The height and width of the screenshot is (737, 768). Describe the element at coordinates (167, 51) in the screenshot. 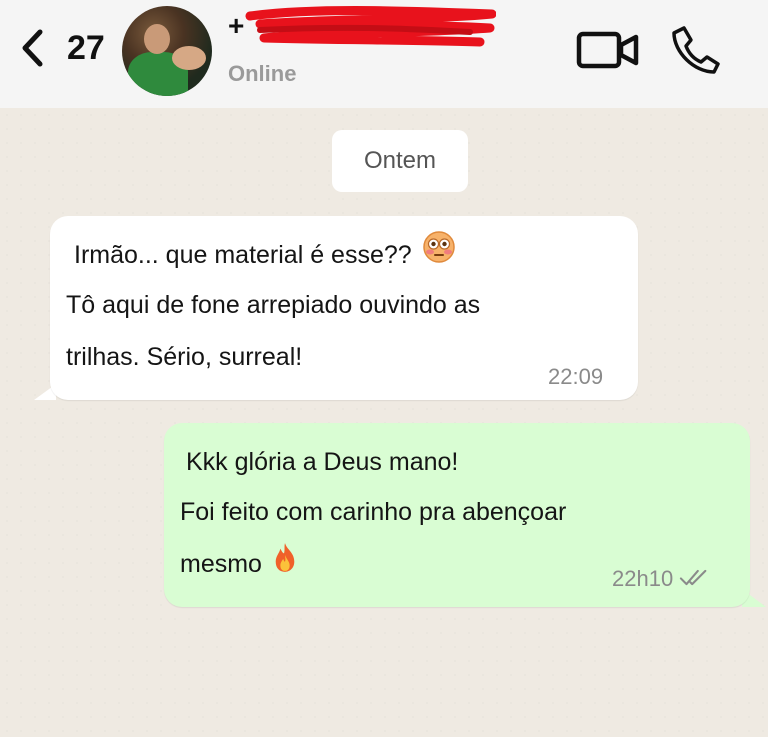

I see `avatar` at that location.